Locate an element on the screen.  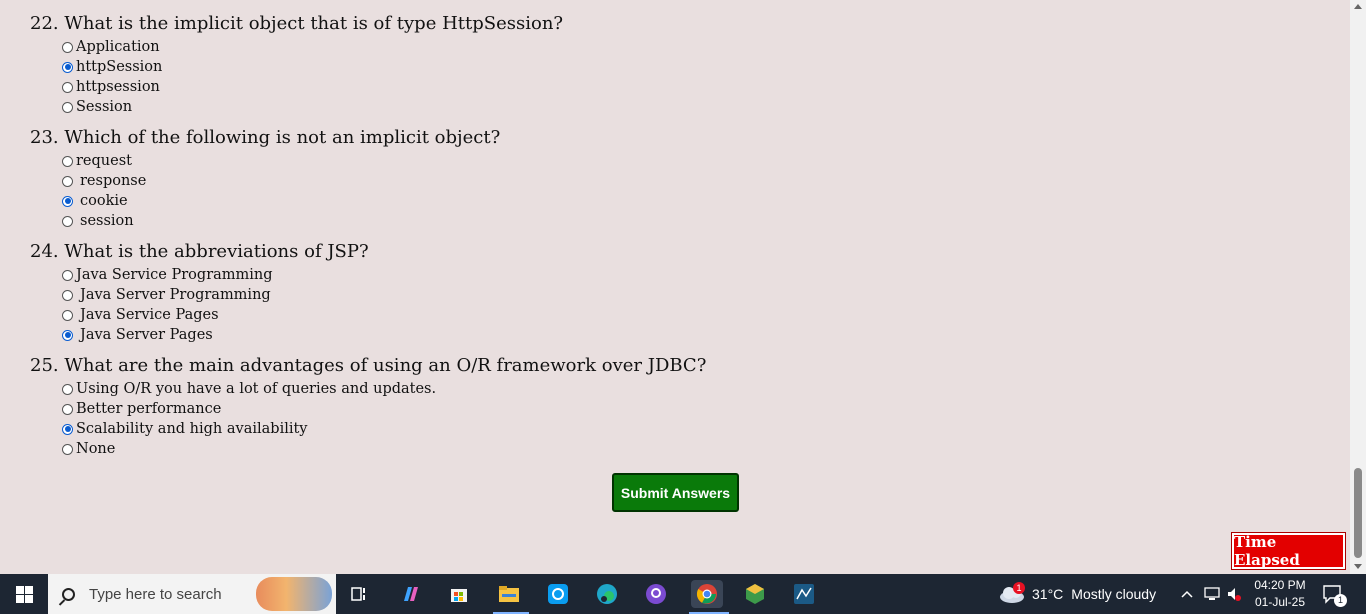
option-session: session is located at coordinates (281, 221).